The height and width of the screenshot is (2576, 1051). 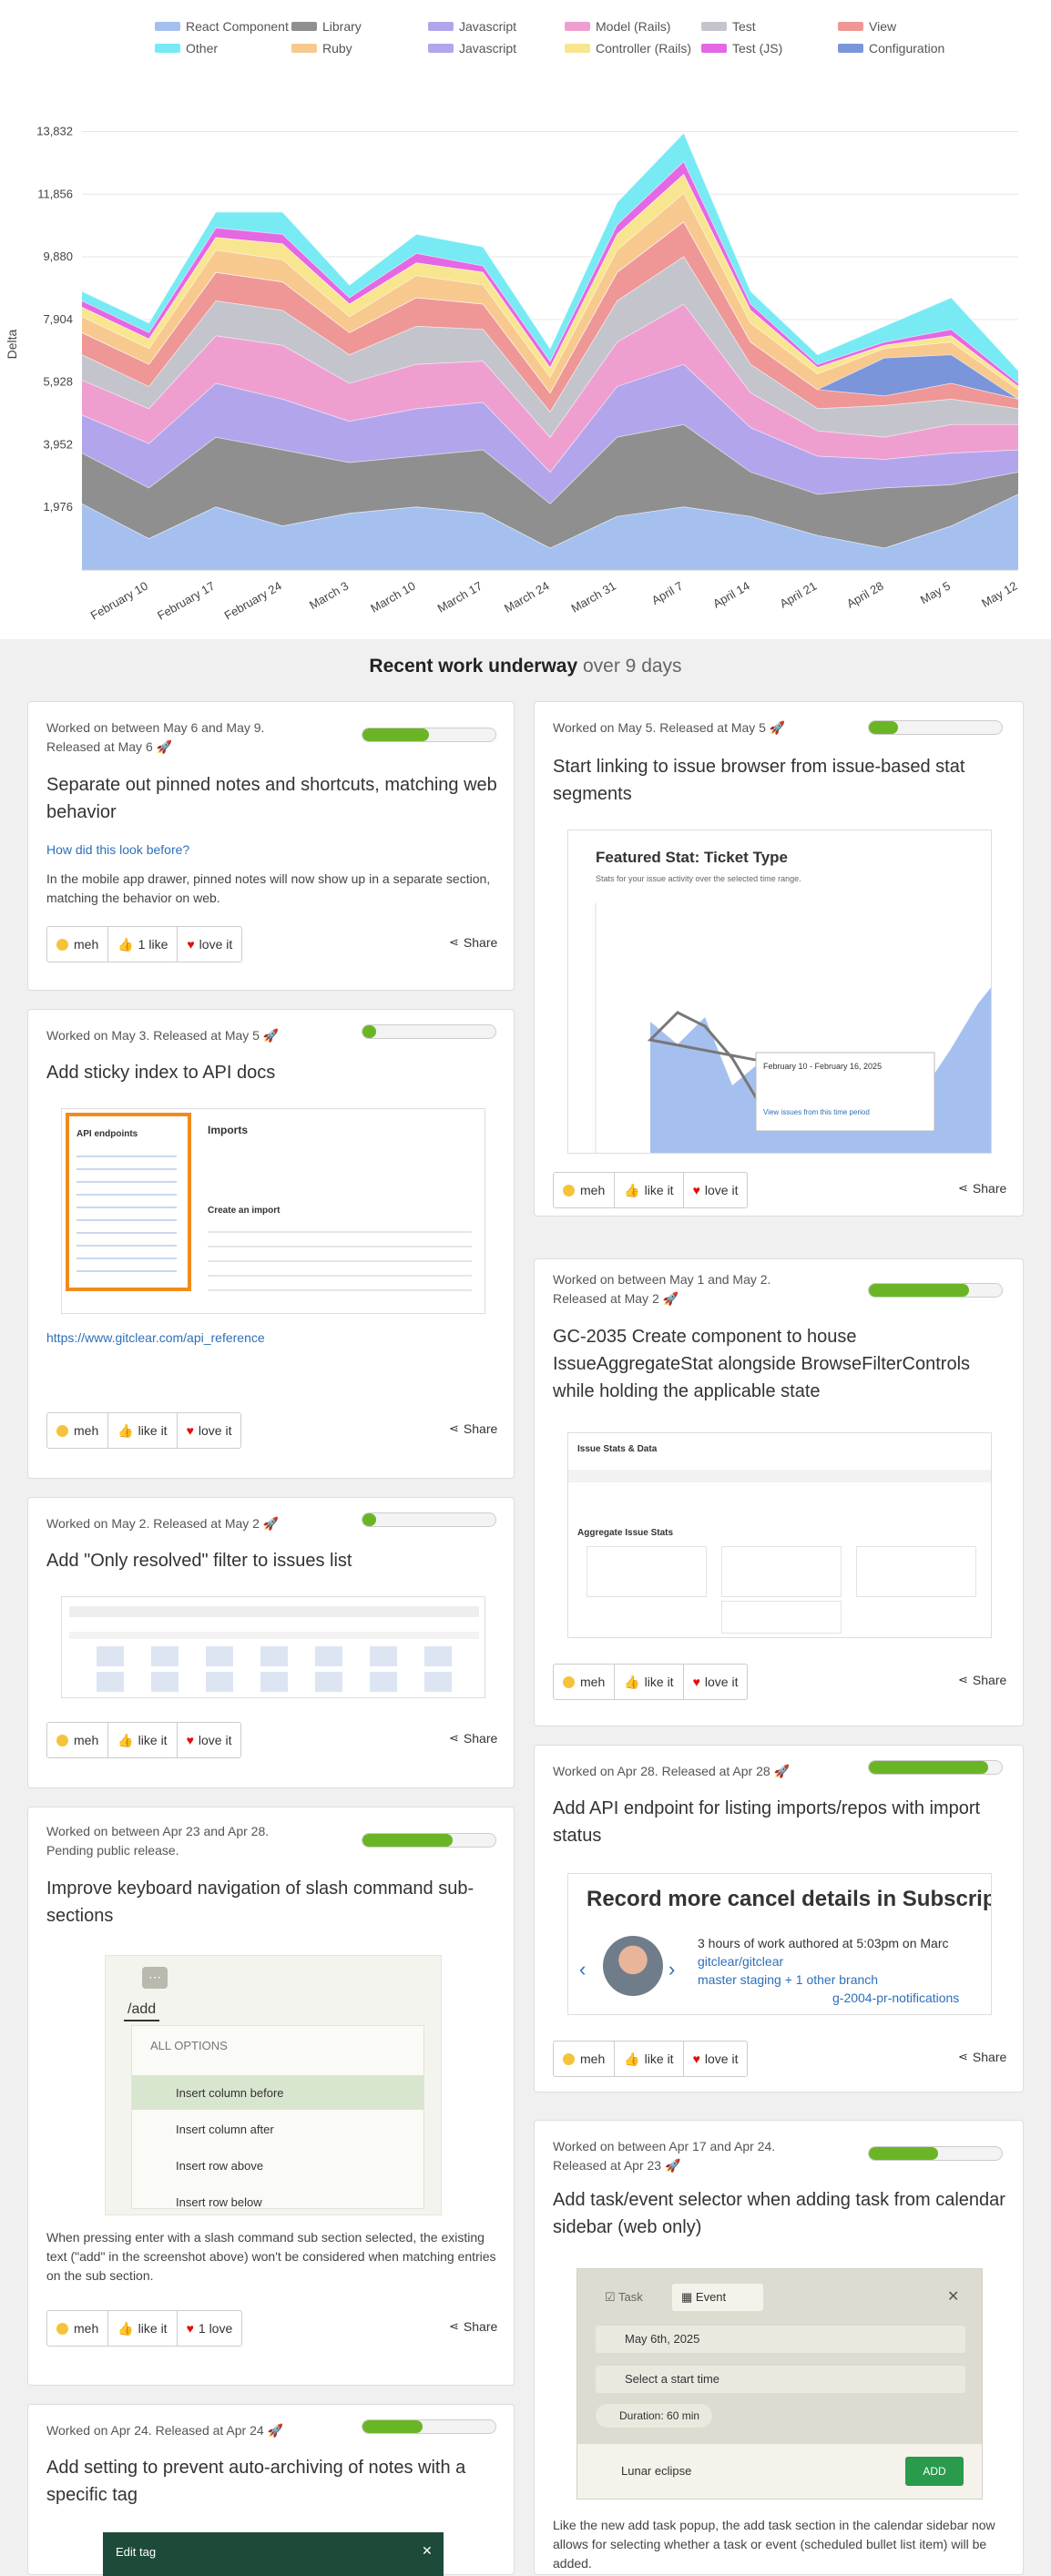 I want to click on menu-item: Insert column after, so click(x=225, y=2129).